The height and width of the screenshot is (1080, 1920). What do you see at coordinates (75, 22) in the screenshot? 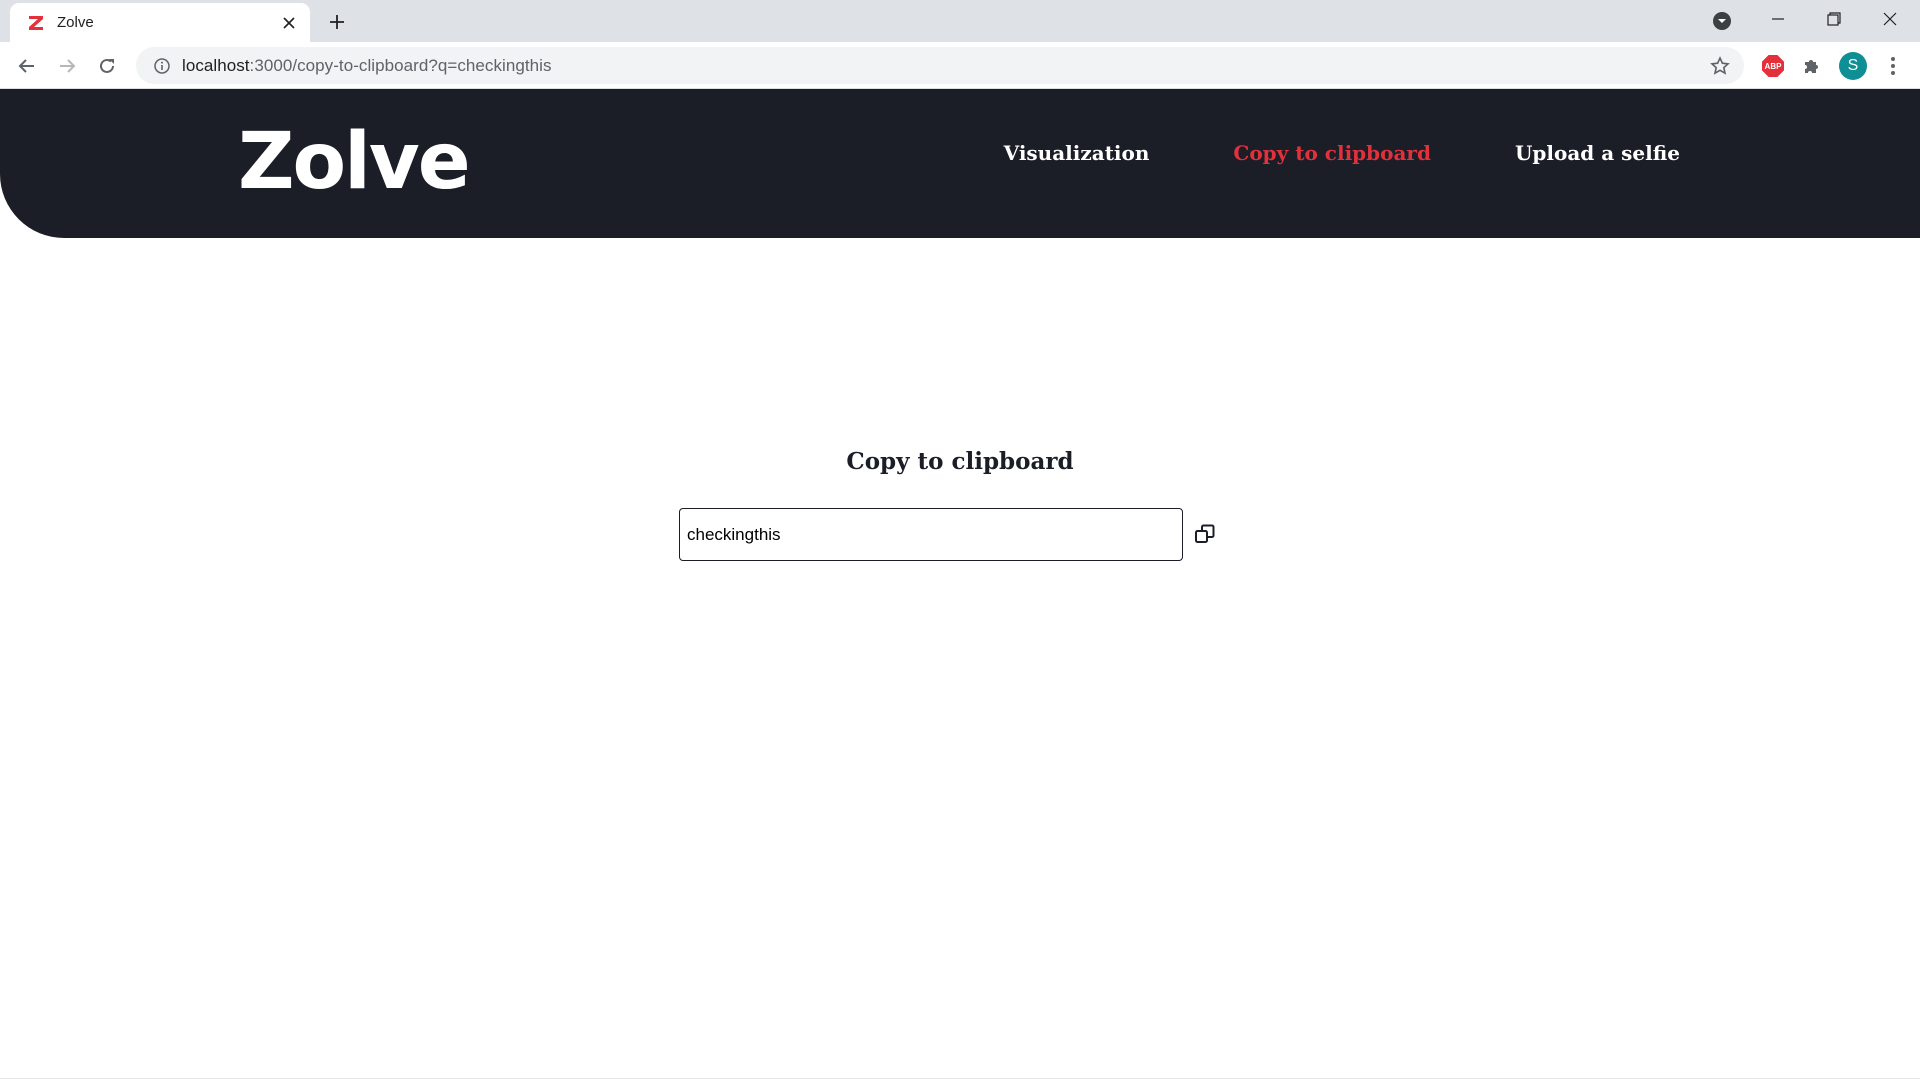
I see `tab-title: Zolve` at bounding box center [75, 22].